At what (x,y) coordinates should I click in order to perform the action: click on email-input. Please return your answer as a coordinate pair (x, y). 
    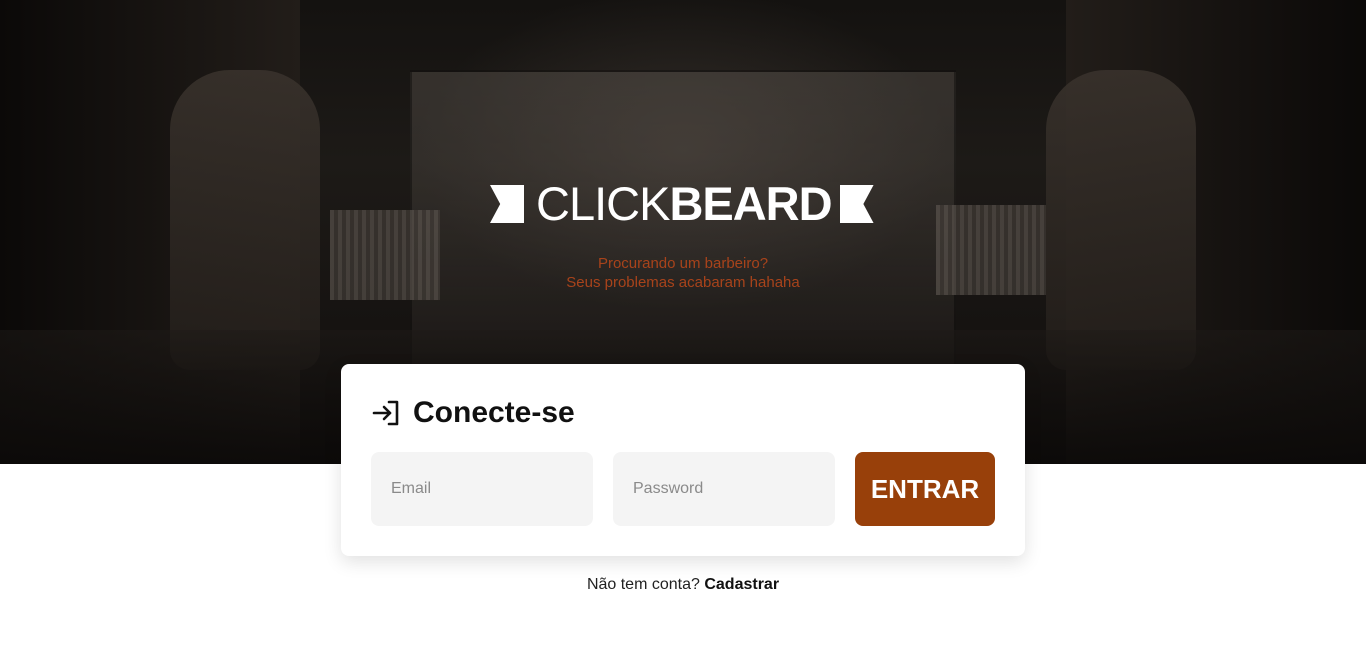
    Looking at the image, I should click on (482, 489).